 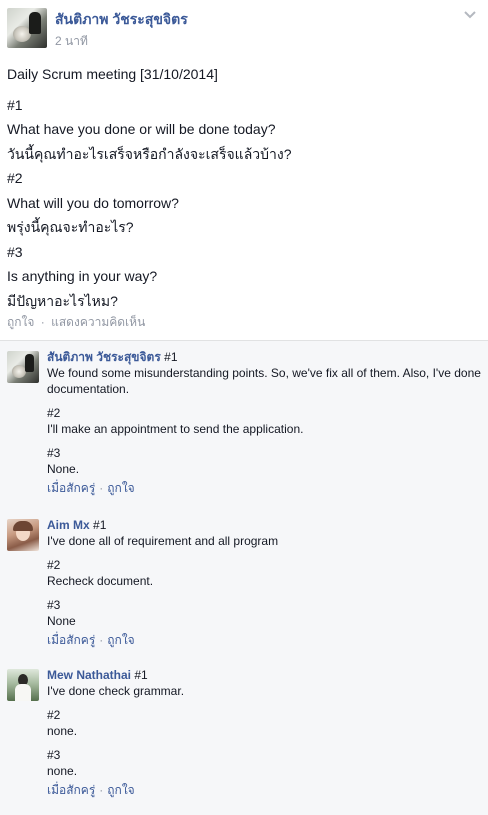 I want to click on chevron-down-icon, so click(x=470, y=15).